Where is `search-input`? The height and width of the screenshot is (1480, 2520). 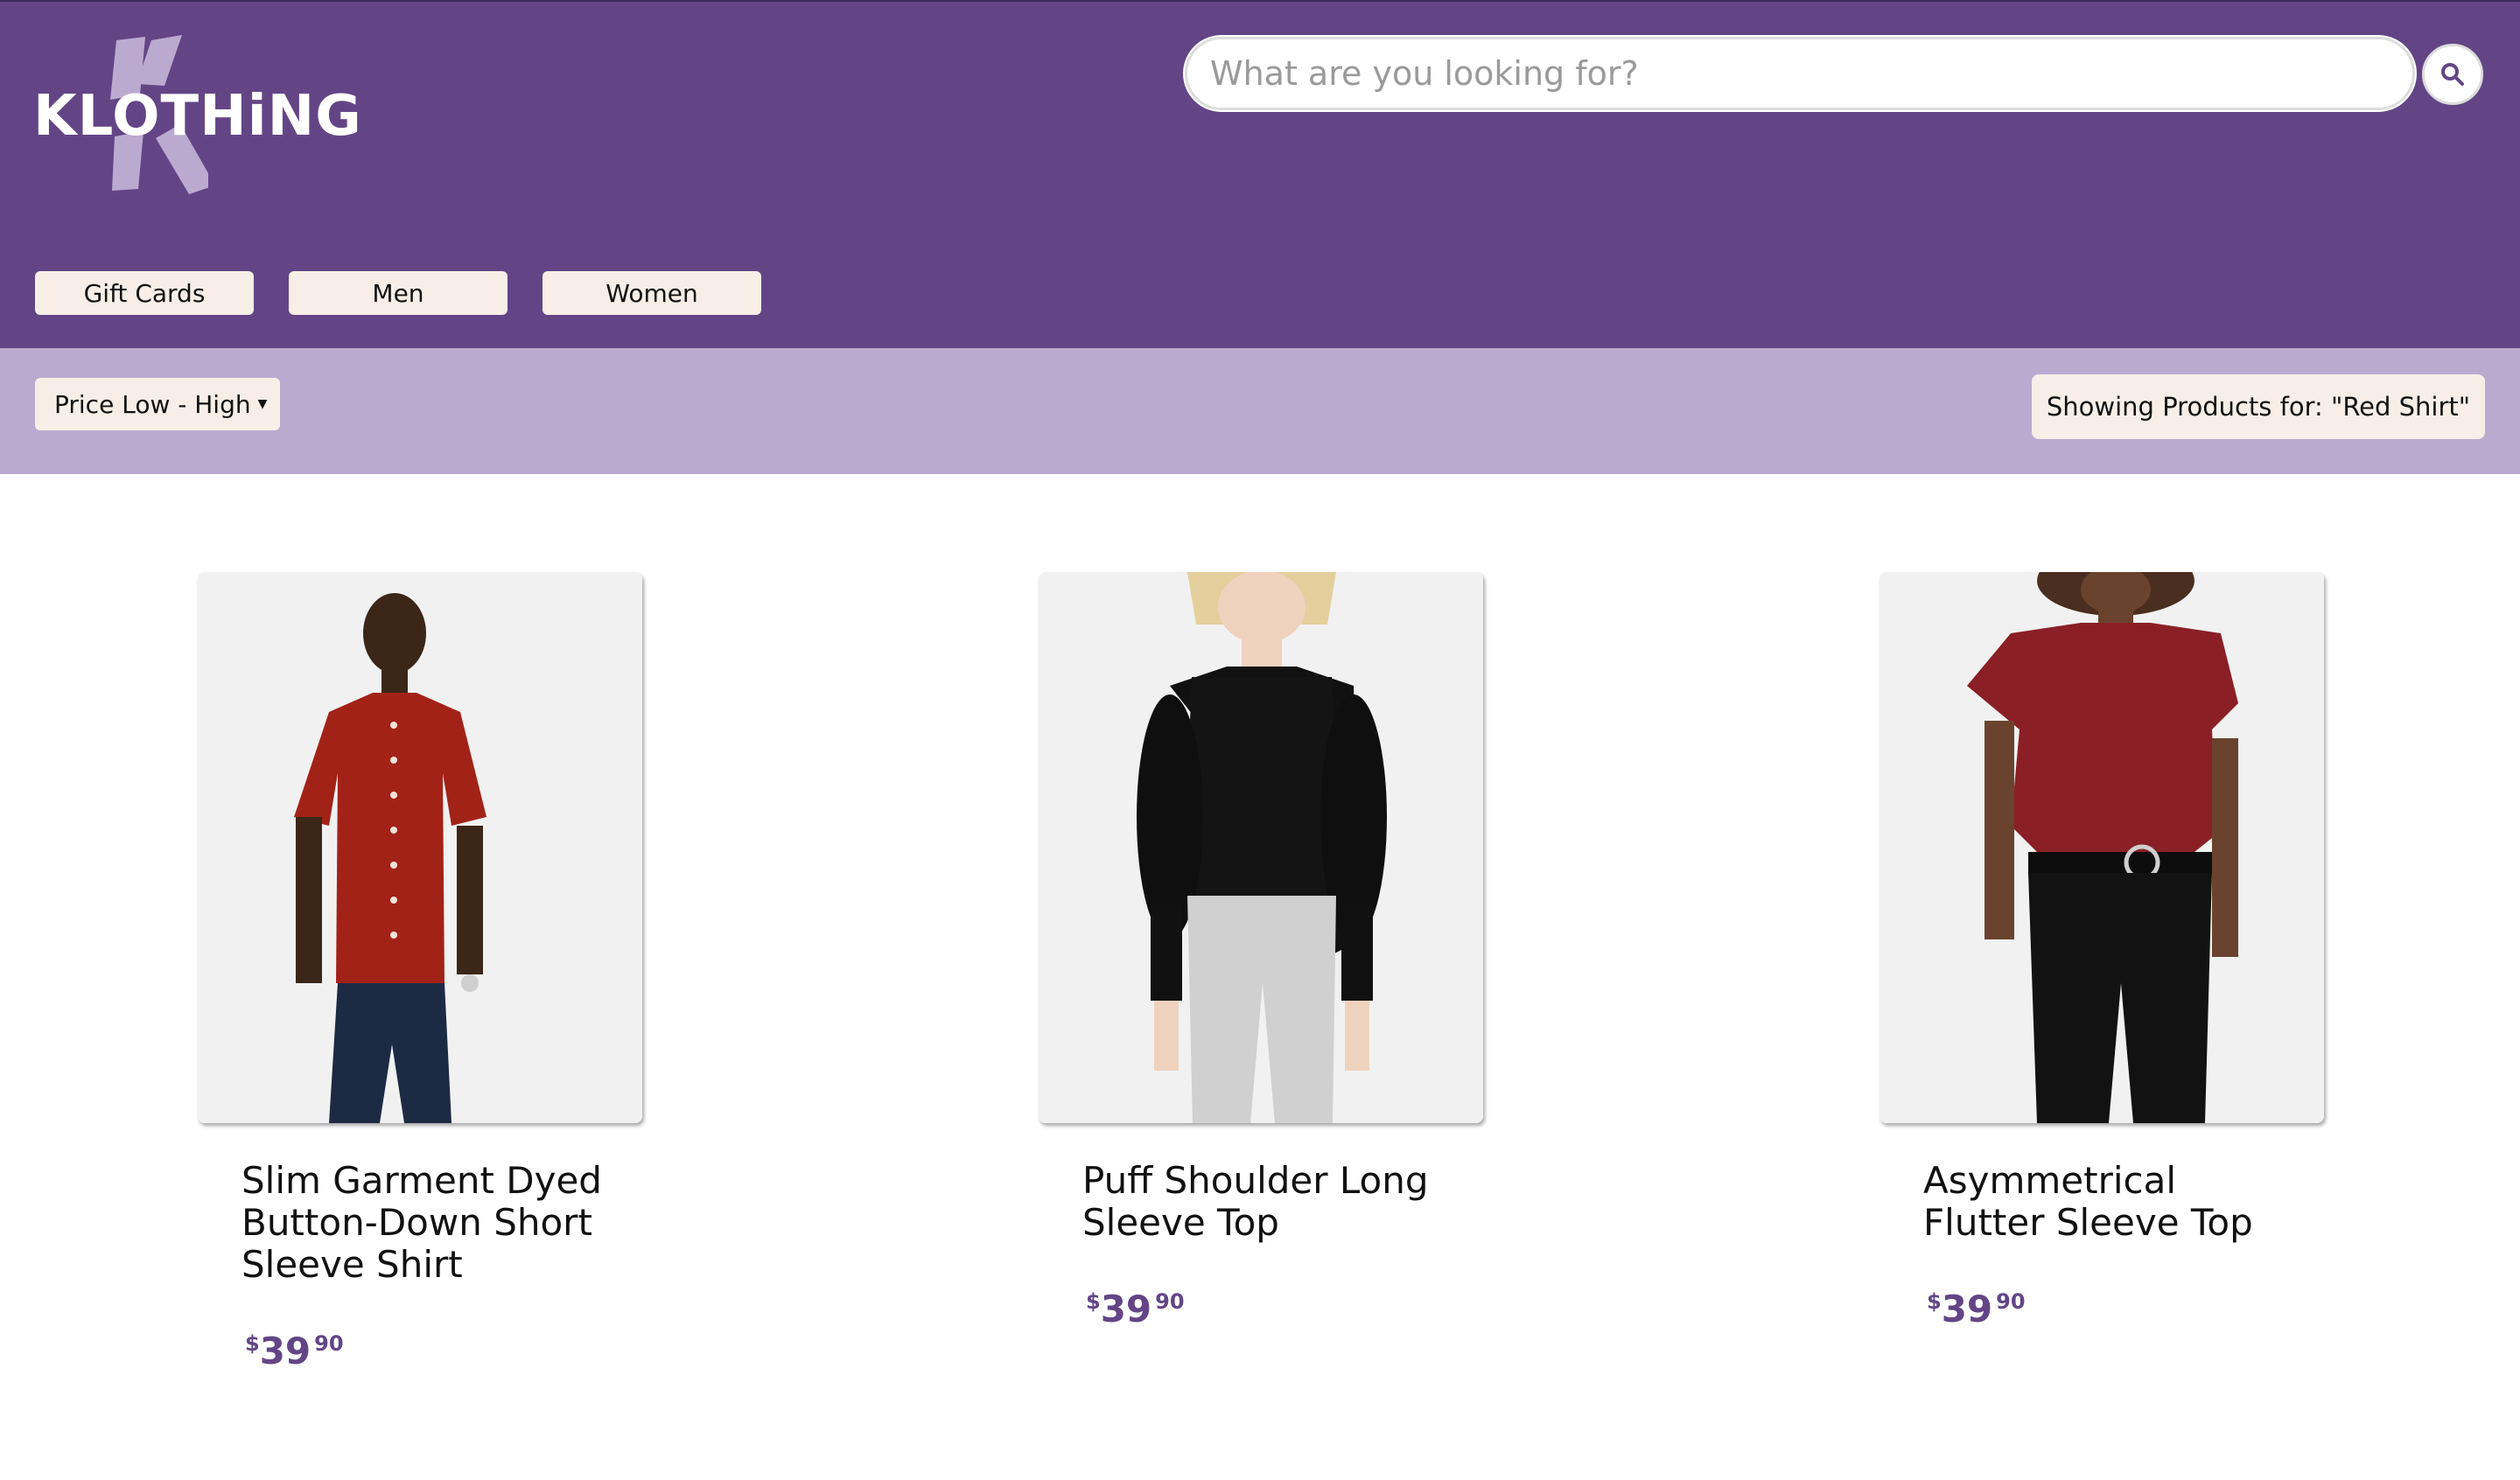
search-input is located at coordinates (1799, 74).